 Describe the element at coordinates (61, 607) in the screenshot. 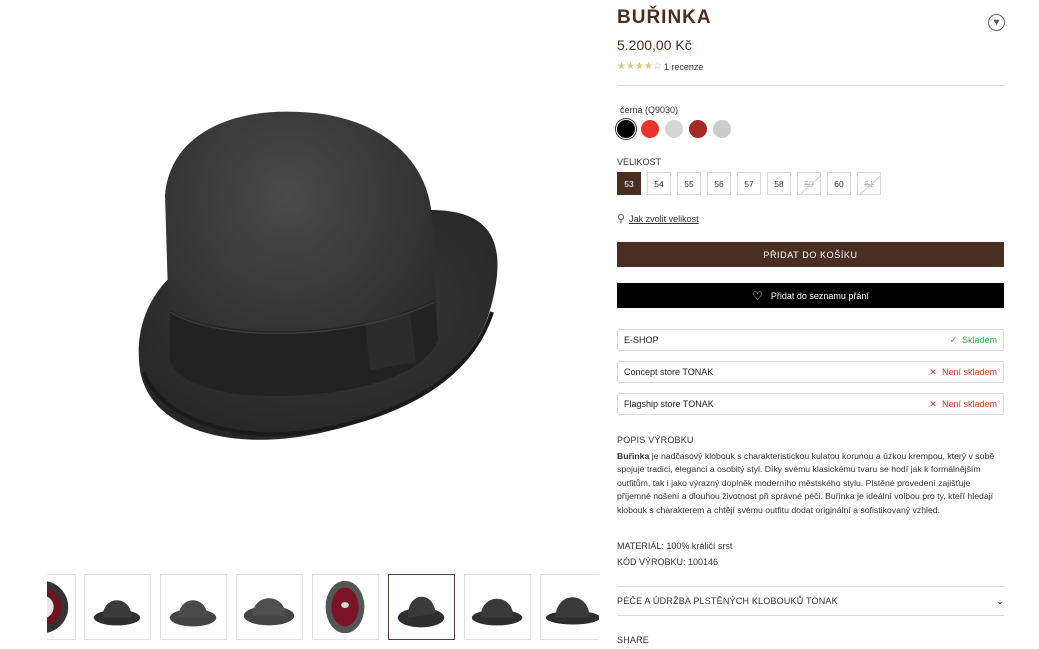

I see `thumbnail-inside-view` at that location.